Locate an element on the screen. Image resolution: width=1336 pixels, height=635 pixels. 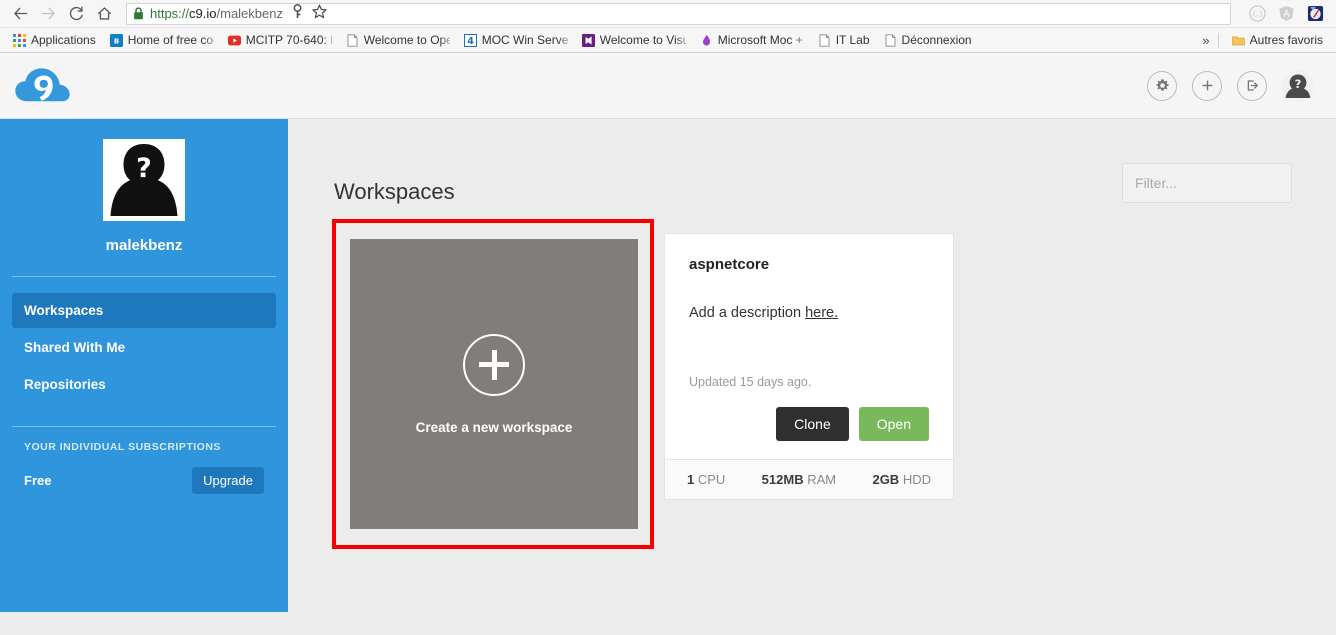
circle-extension-icon: (..) is located at coordinates (1257, 13).